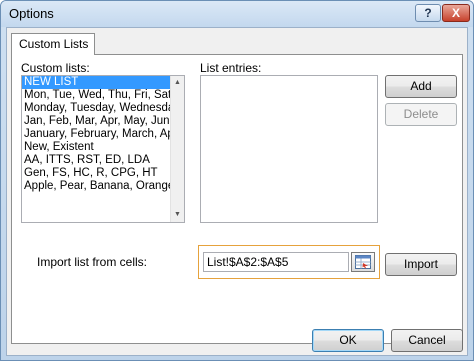 The height and width of the screenshot is (361, 474). What do you see at coordinates (348, 340) in the screenshot?
I see `ok-button: OK` at bounding box center [348, 340].